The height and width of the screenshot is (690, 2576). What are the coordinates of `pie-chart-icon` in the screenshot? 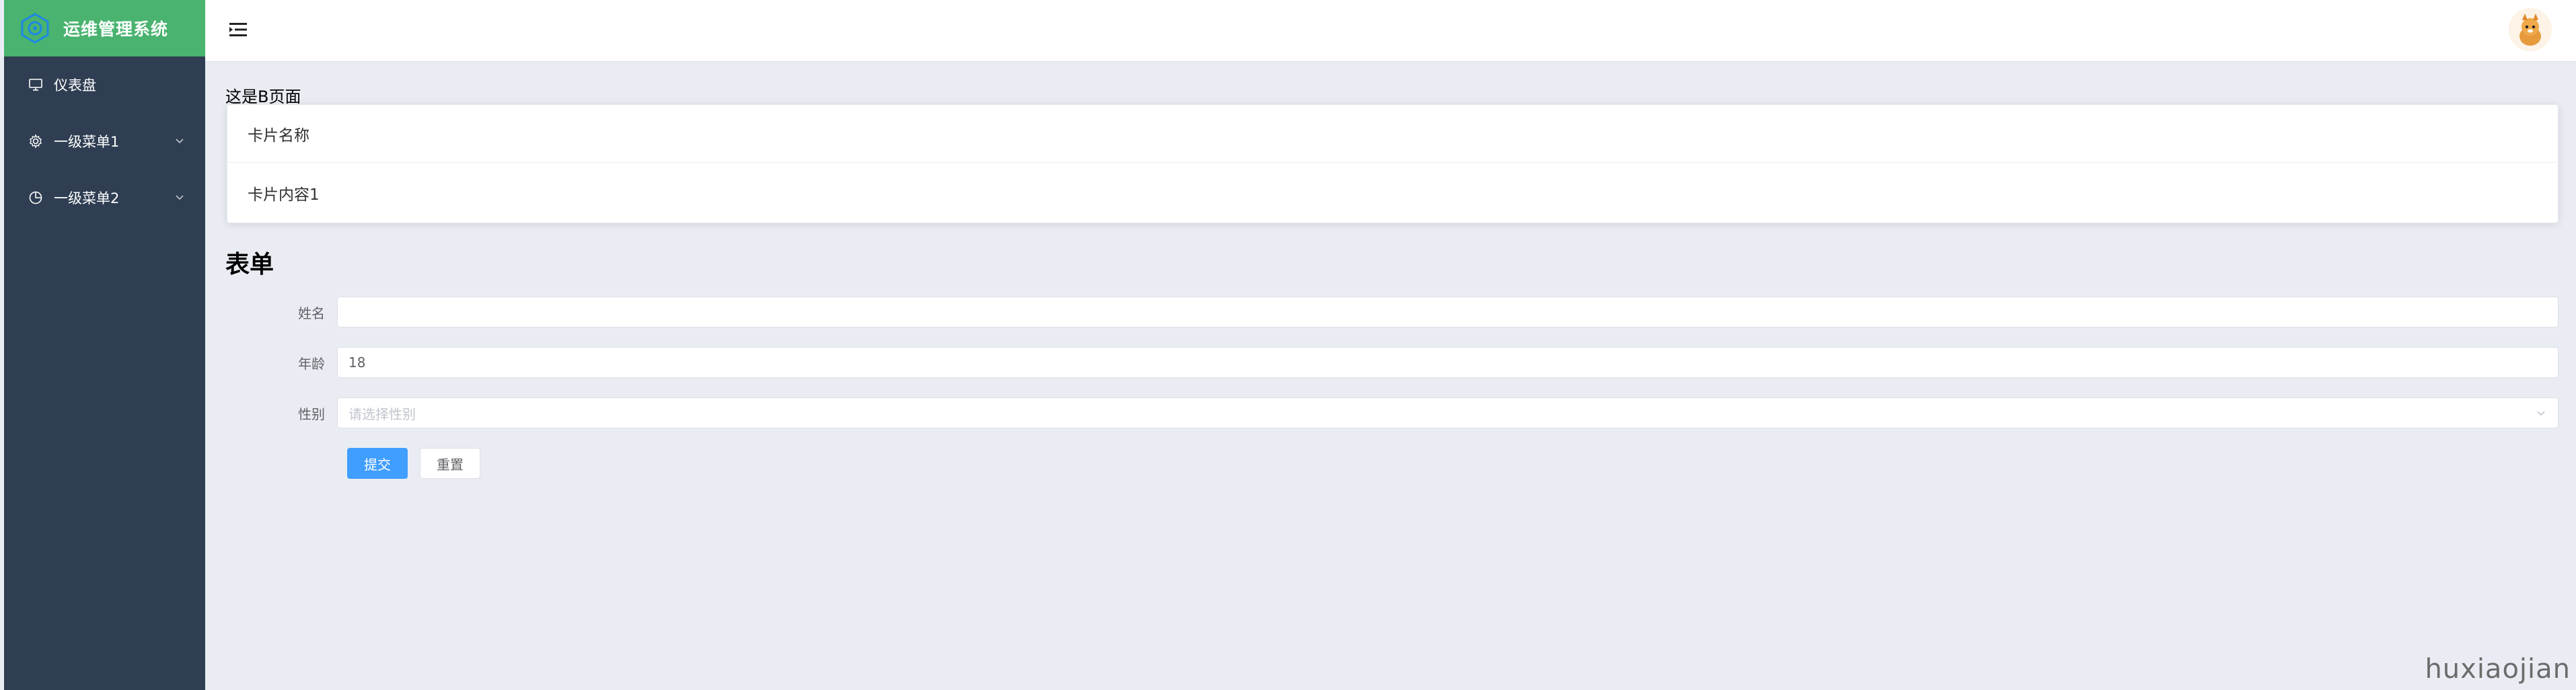 It's located at (35, 197).